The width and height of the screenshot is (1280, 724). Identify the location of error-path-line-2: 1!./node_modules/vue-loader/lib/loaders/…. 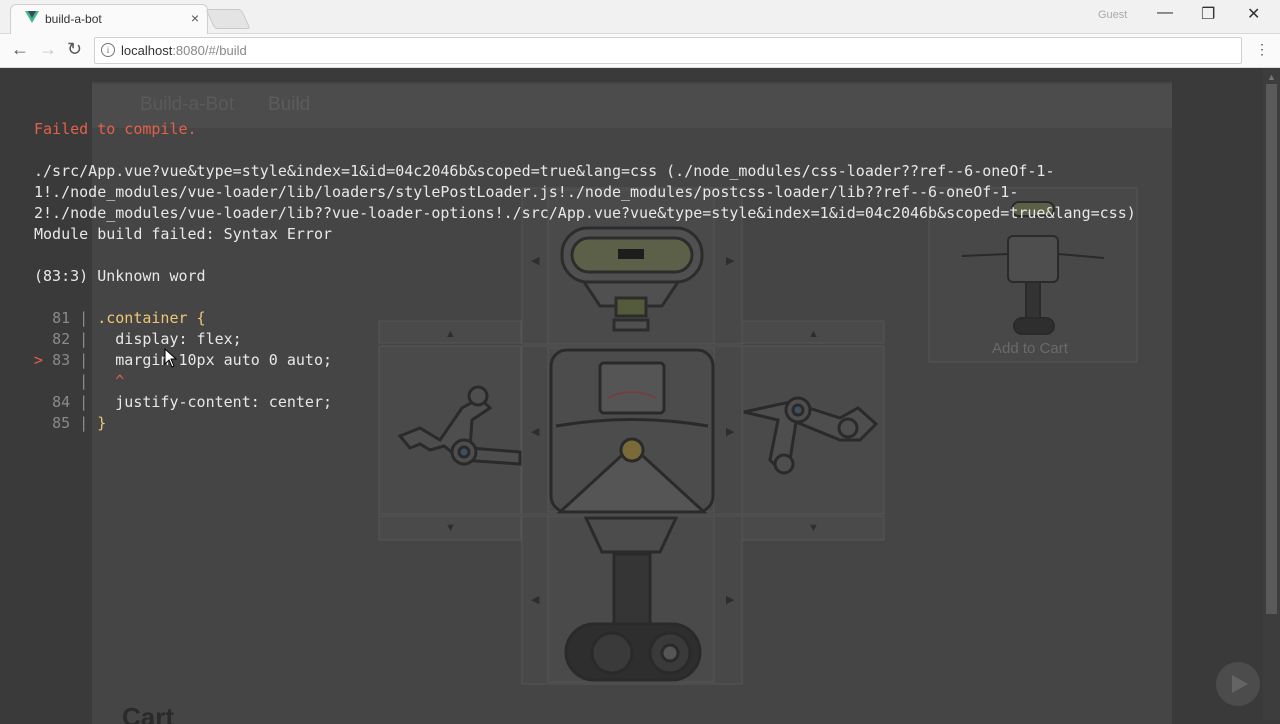
(526, 192).